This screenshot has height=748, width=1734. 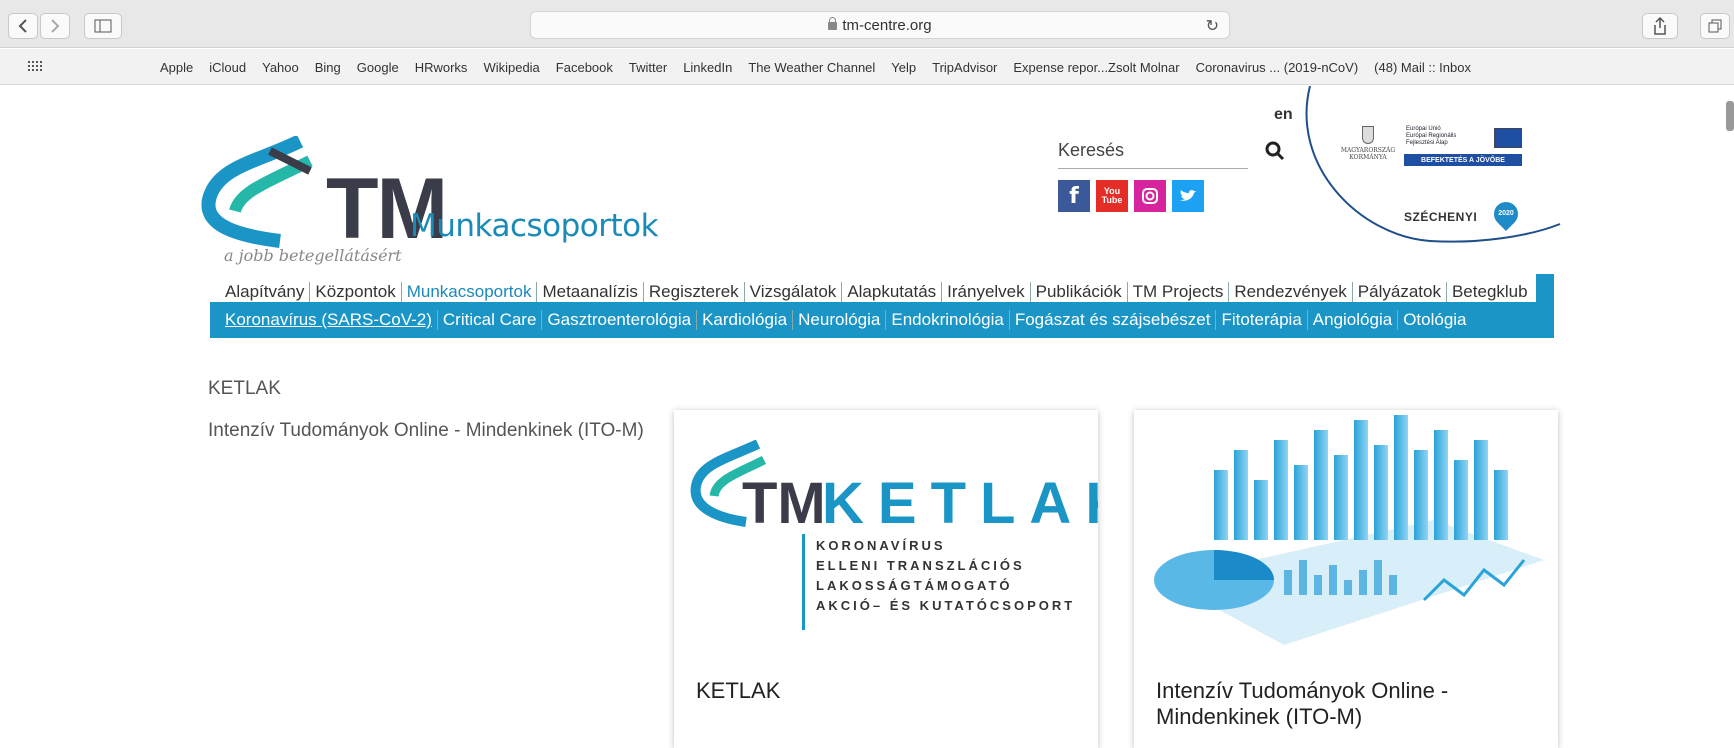 I want to click on ketlak-line: AKCIÓ– ÉS KUTATÓCSOPORT, so click(x=946, y=605).